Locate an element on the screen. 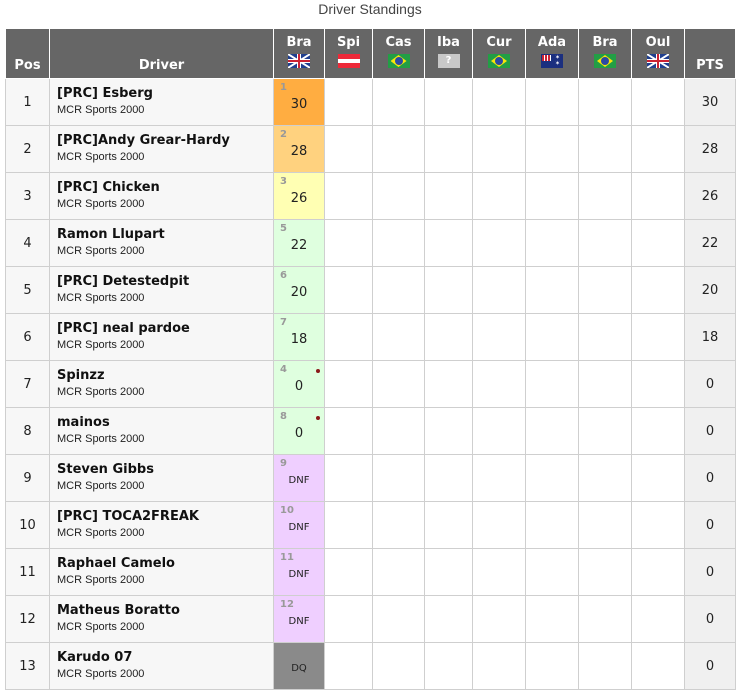 The width and height of the screenshot is (740, 695). race-points: 18 is located at coordinates (299, 339).